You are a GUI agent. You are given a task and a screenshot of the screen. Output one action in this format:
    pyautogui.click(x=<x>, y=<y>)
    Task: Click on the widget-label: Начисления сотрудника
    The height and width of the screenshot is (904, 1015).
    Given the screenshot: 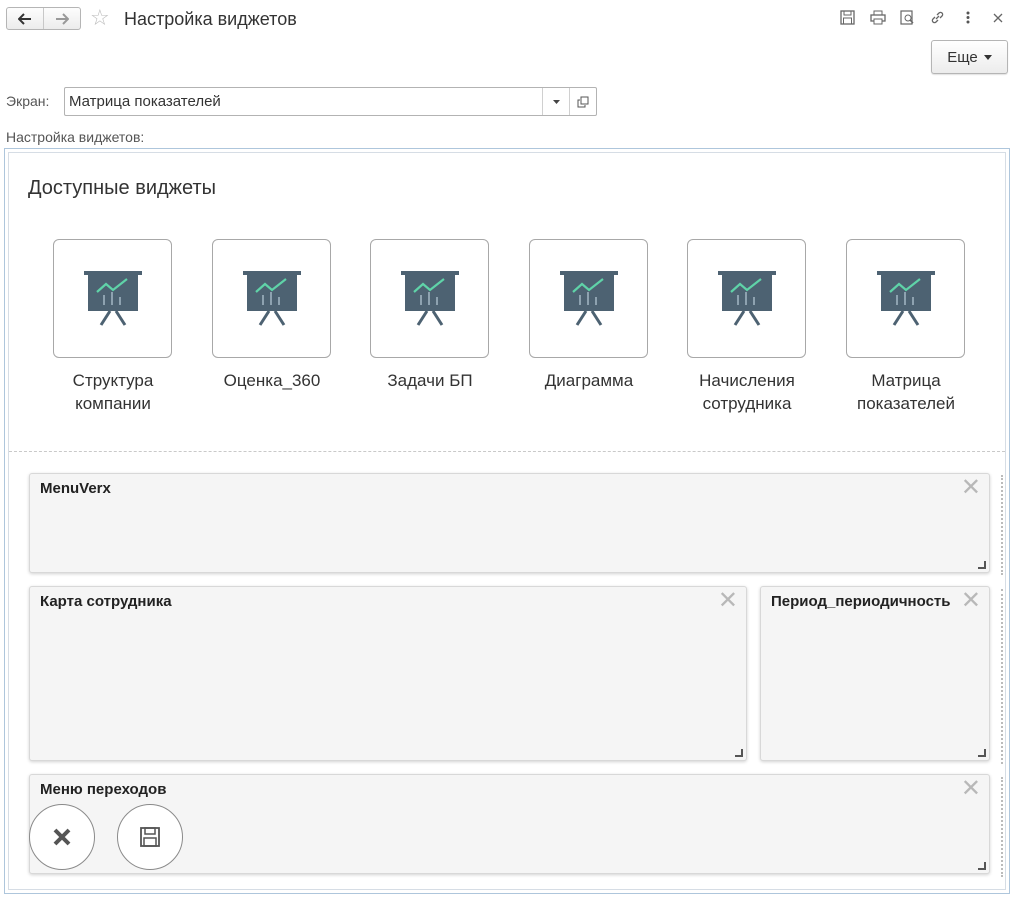 What is the action you would take?
    pyautogui.click(x=747, y=392)
    